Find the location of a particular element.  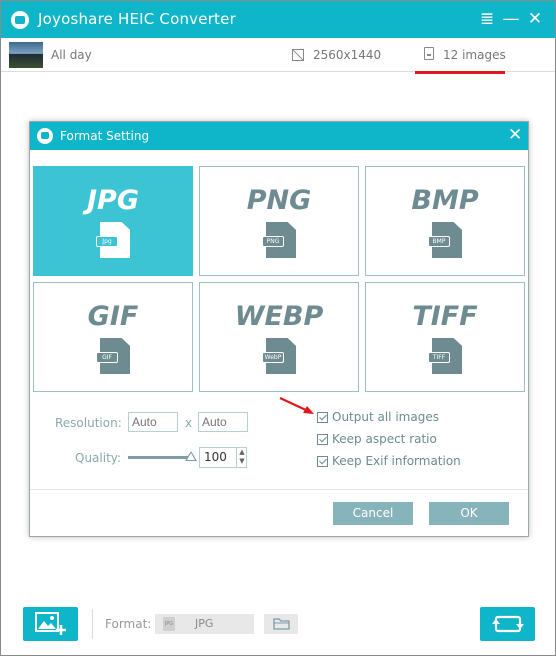

format-tag: BMP is located at coordinates (439, 241).